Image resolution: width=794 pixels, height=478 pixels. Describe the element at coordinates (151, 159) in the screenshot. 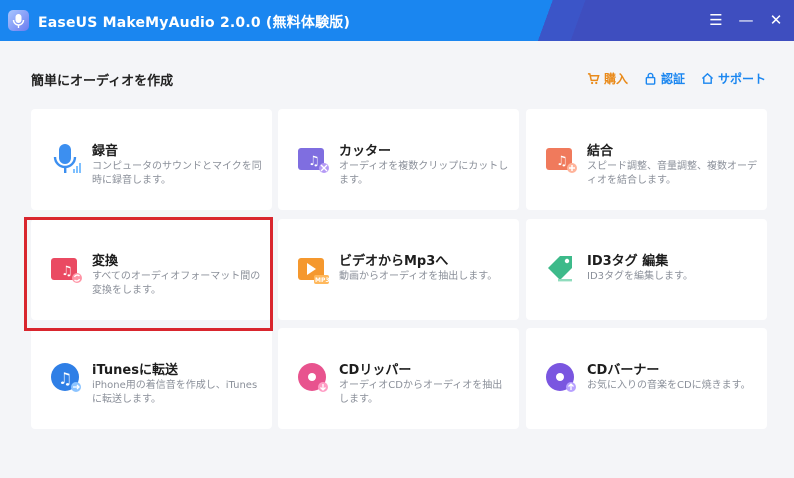

I see `card-recording: 録音 コンピュータのサウンドとマイクを同時に録音します。` at that location.